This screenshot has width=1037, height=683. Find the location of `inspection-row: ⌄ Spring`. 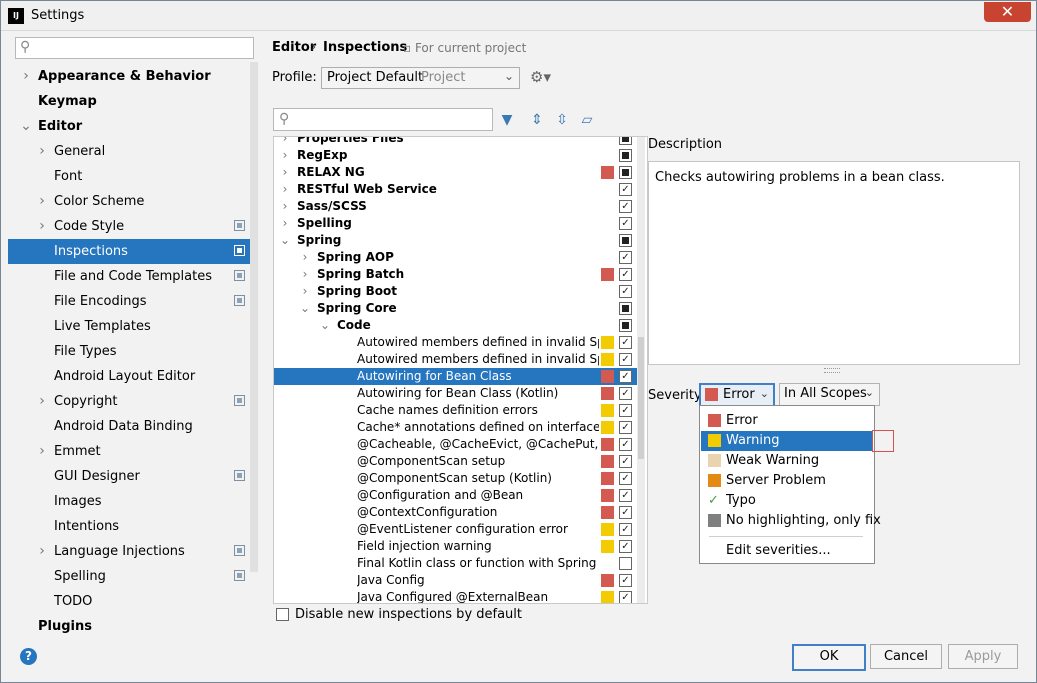

inspection-row: ⌄ Spring is located at coordinates (455, 240).